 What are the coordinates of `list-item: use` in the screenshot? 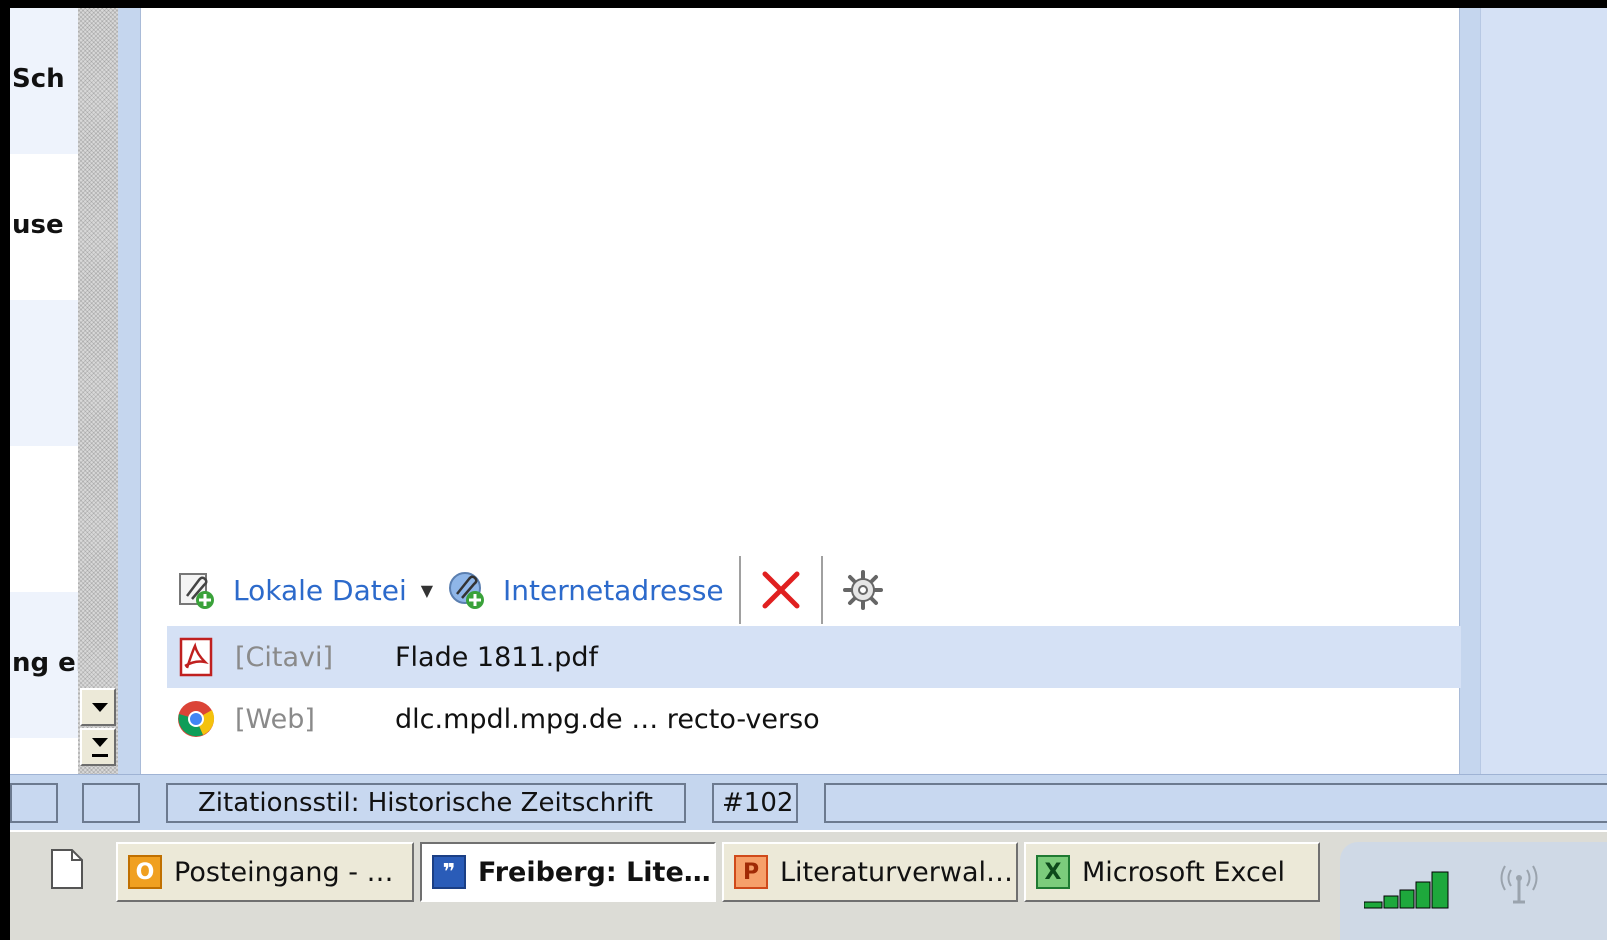 It's located at (44, 227).